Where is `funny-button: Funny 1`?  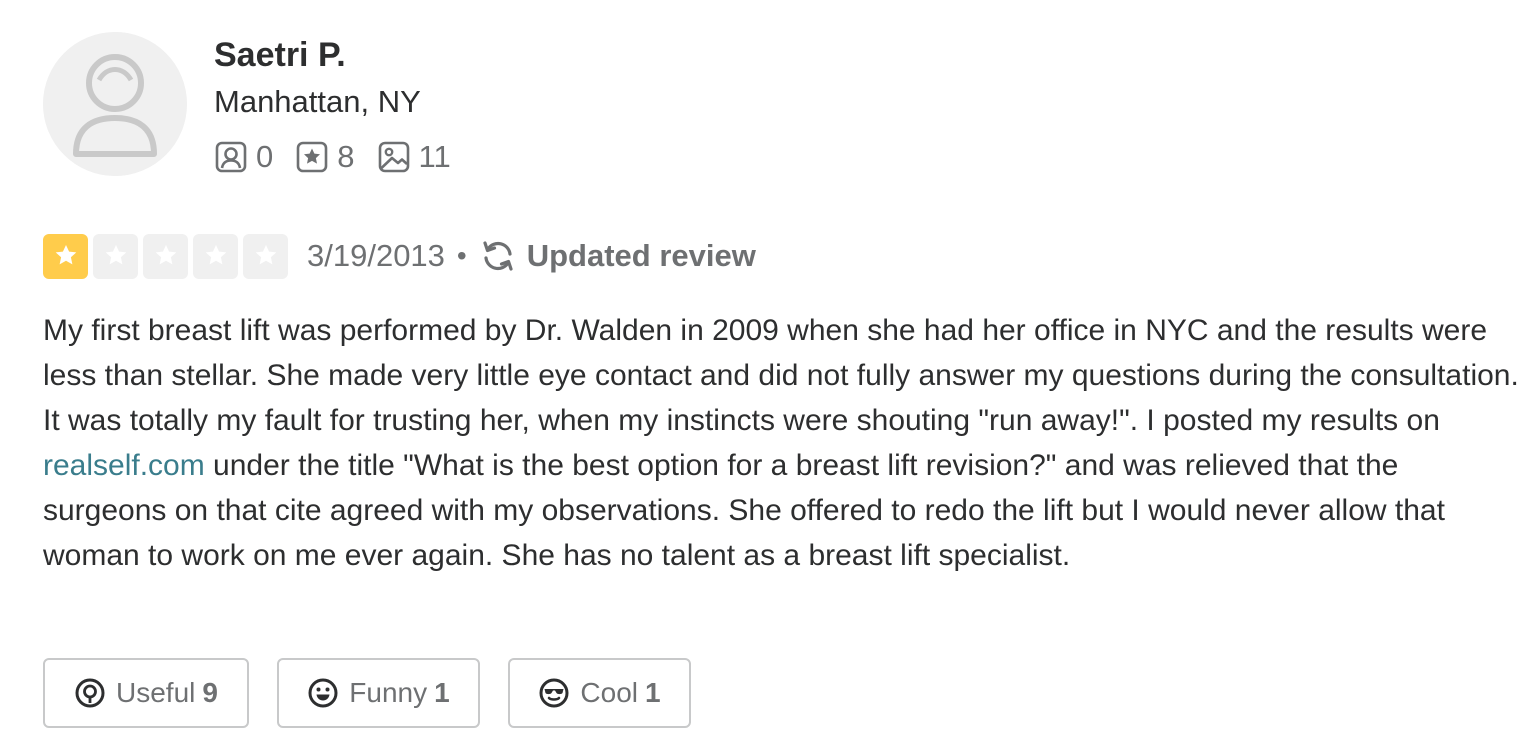 funny-button: Funny 1 is located at coordinates (378, 693).